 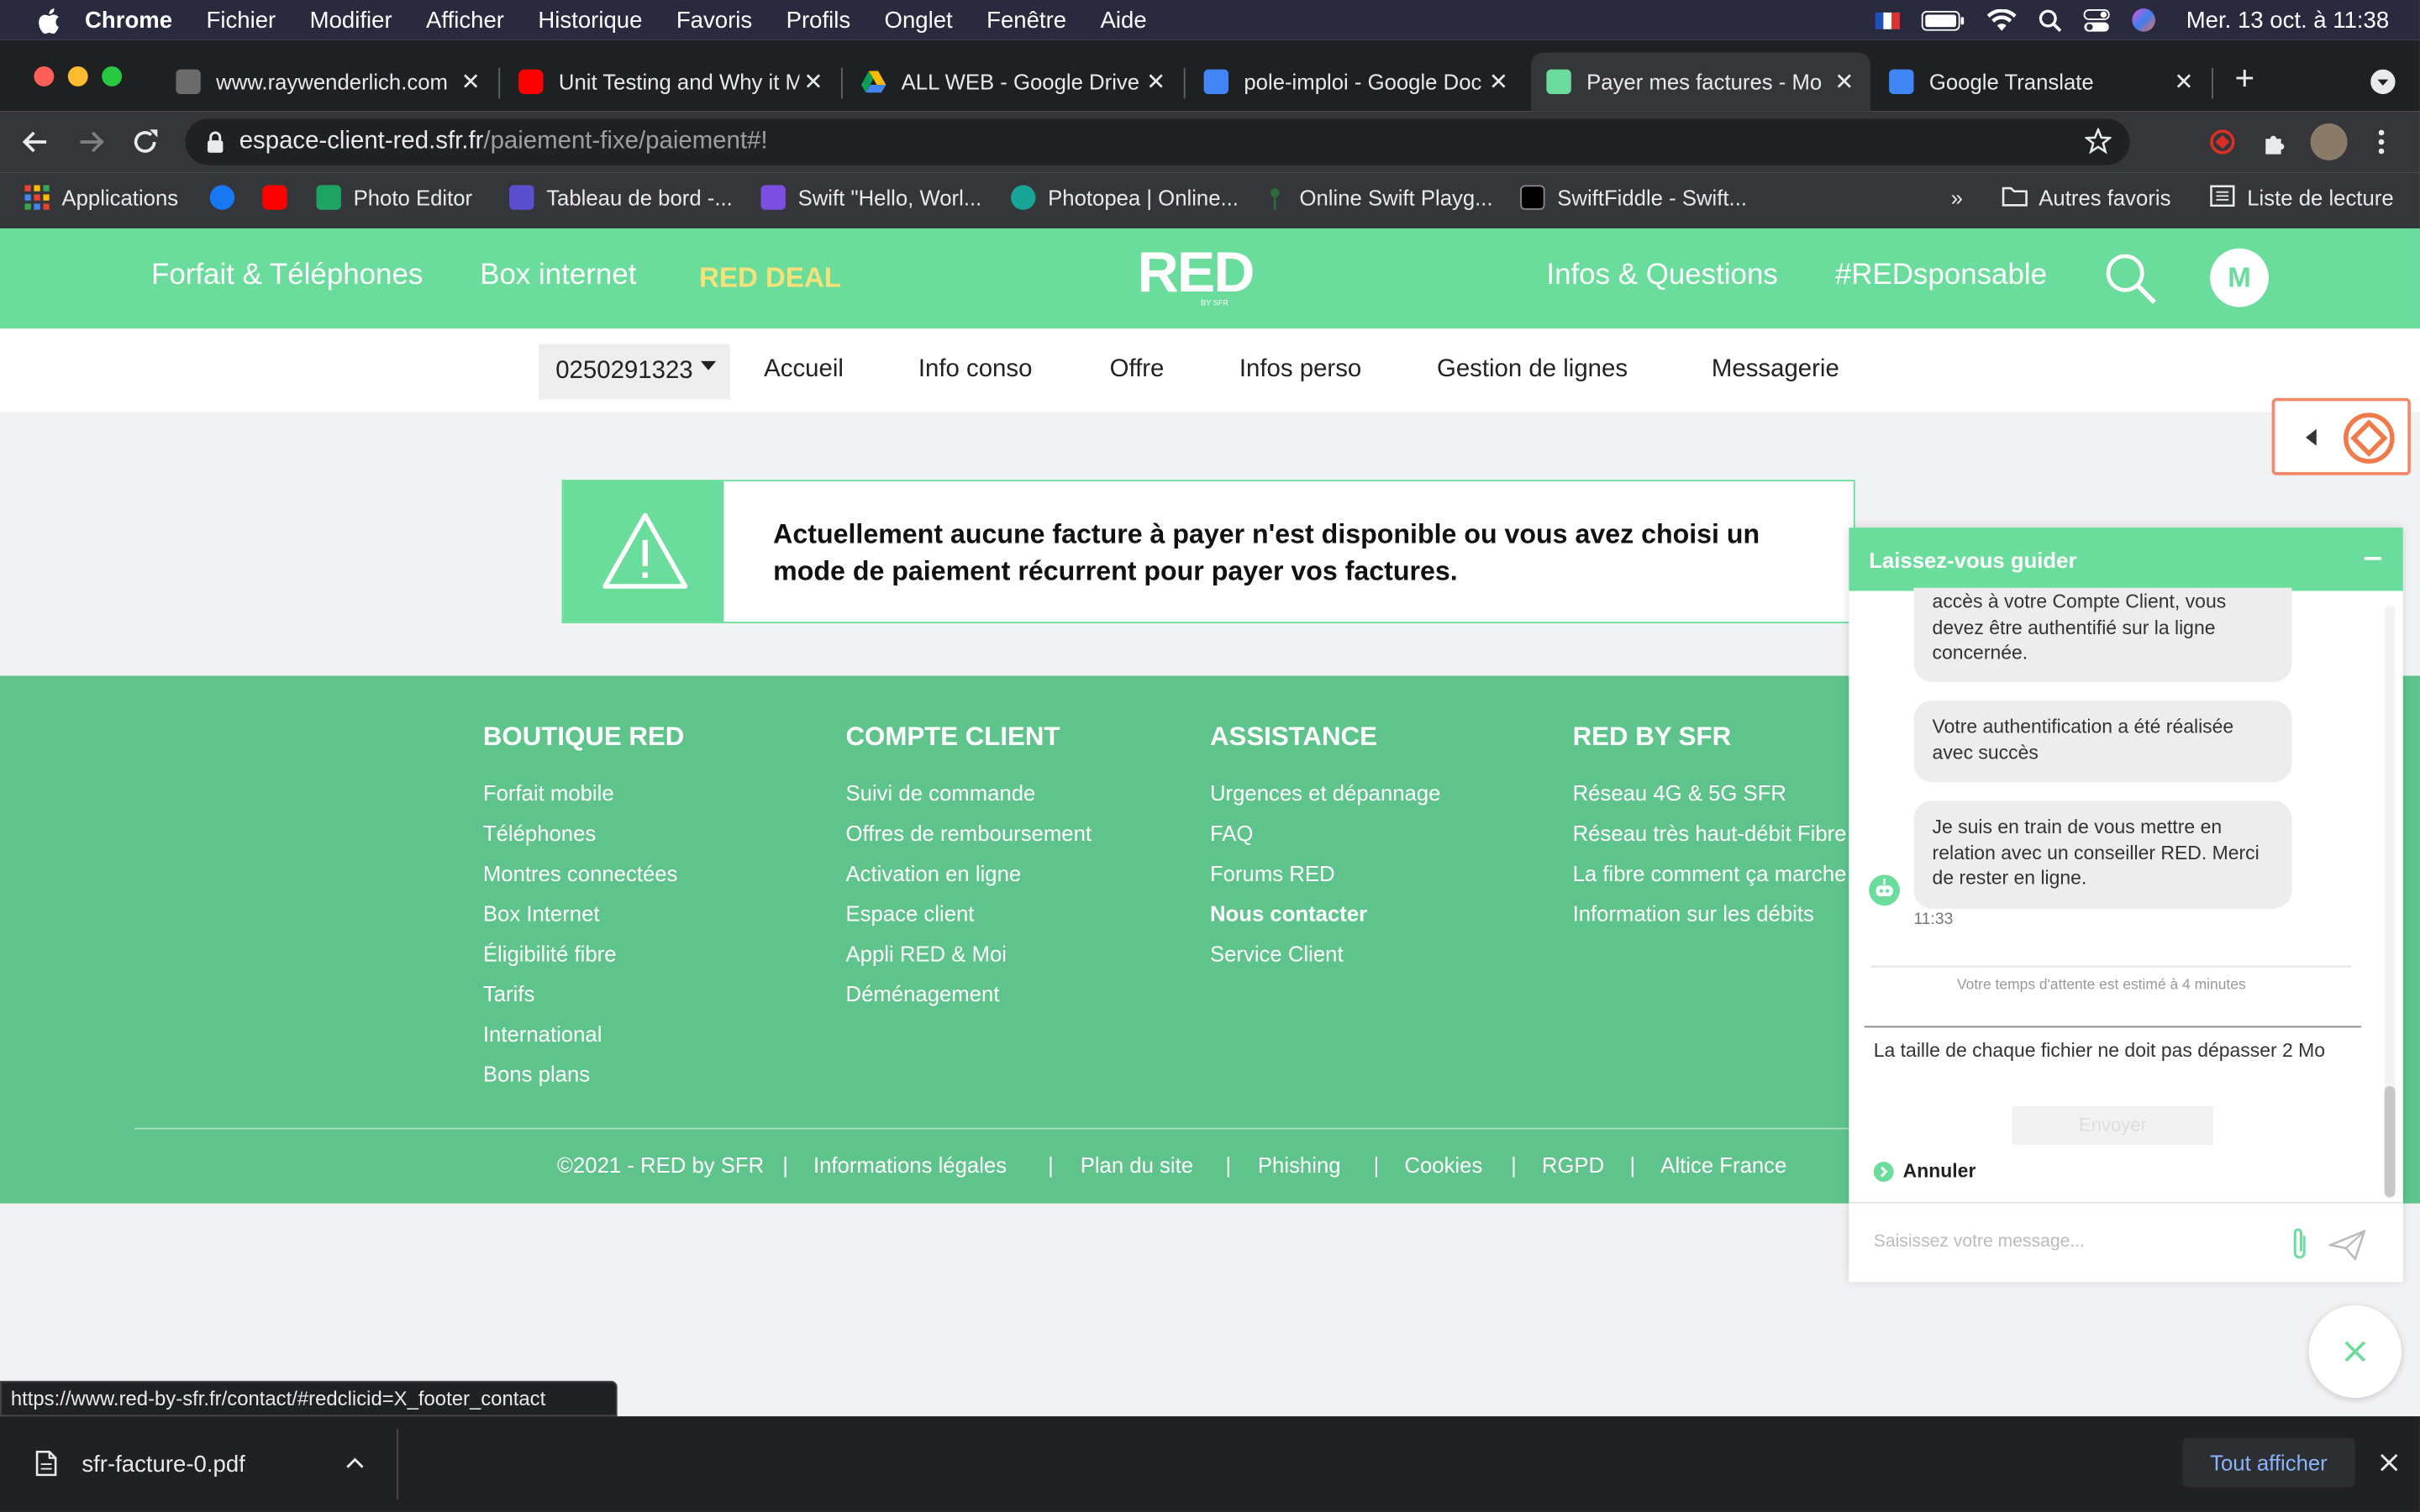 I want to click on tab-google-drive: ALL WEB - Google Drive ✕, so click(x=1014, y=81).